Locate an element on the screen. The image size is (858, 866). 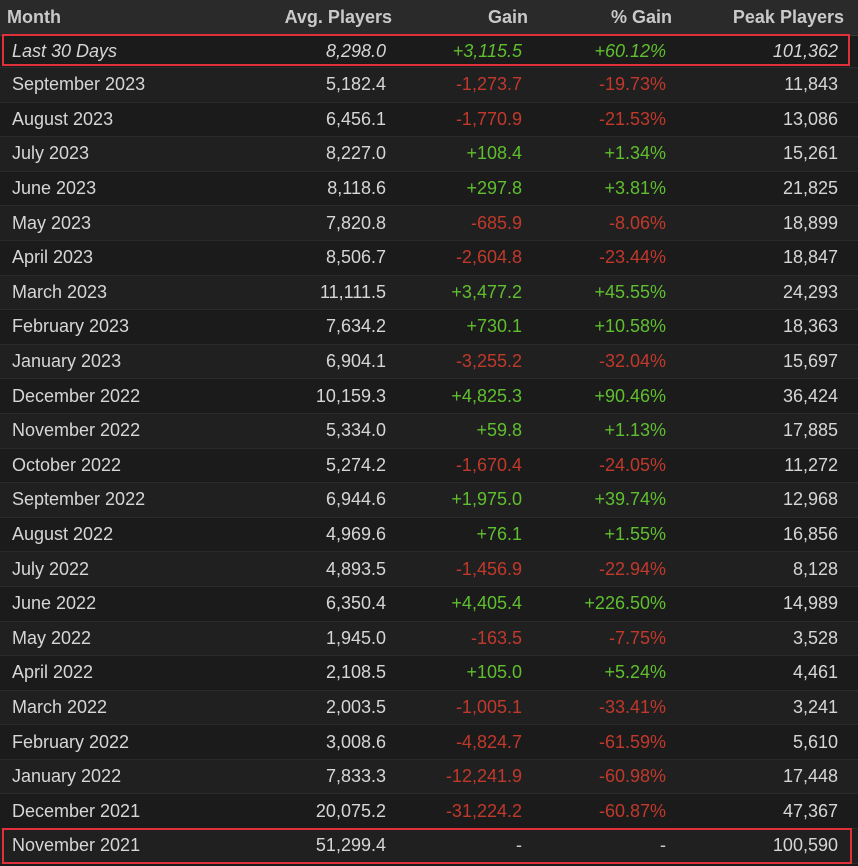
table-row: June 2022 6,350.4 +4,405.4 +226.50% 14,989 is located at coordinates (429, 604).